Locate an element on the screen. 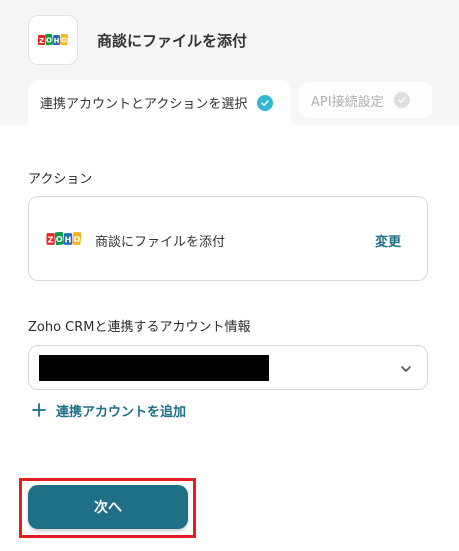  tab-label: 連携アカウントとアクションを選択 is located at coordinates (144, 104).